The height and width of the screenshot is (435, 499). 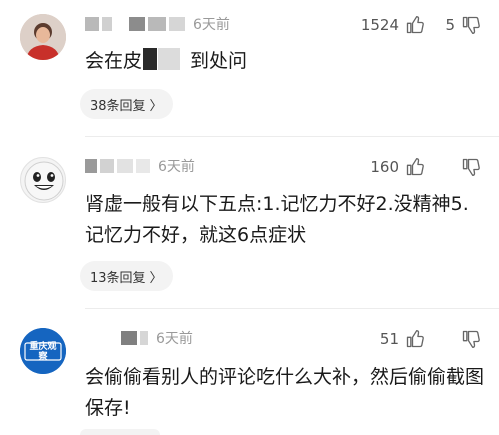 What do you see at coordinates (120, 432) in the screenshot?
I see `reply-button-partial` at bounding box center [120, 432].